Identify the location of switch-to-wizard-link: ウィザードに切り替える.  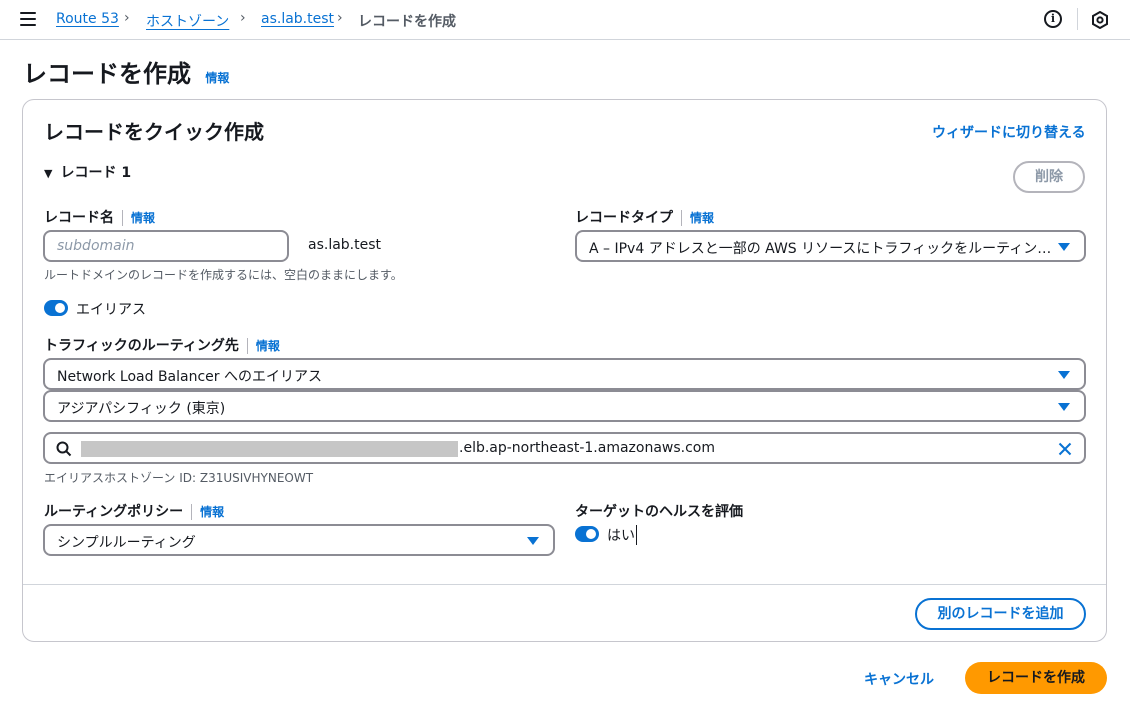
(1009, 132).